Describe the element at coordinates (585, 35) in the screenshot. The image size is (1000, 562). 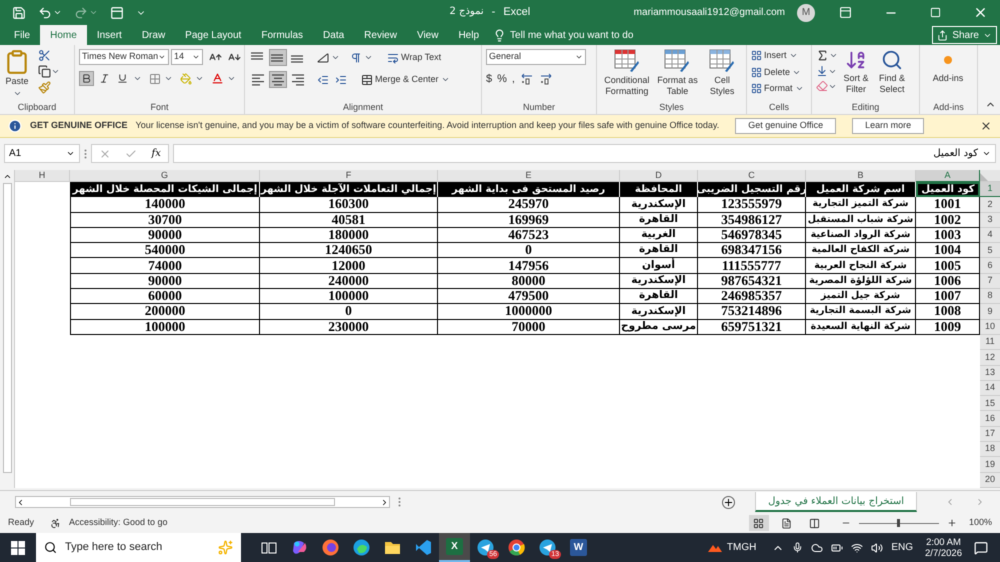
I see `tell-me-field: Tell me what you want to do` at that location.